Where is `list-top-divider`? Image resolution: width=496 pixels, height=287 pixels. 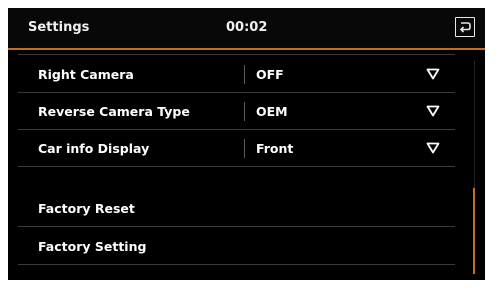
list-top-divider is located at coordinates (236, 54).